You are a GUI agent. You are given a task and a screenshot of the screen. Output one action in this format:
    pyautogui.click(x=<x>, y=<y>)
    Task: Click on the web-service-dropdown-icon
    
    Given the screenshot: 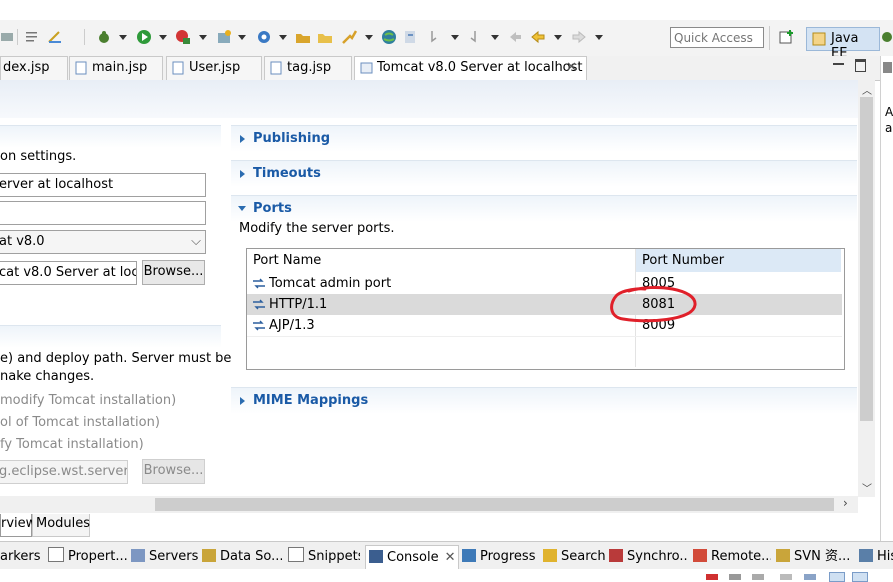 What is the action you would take?
    pyautogui.click(x=283, y=37)
    